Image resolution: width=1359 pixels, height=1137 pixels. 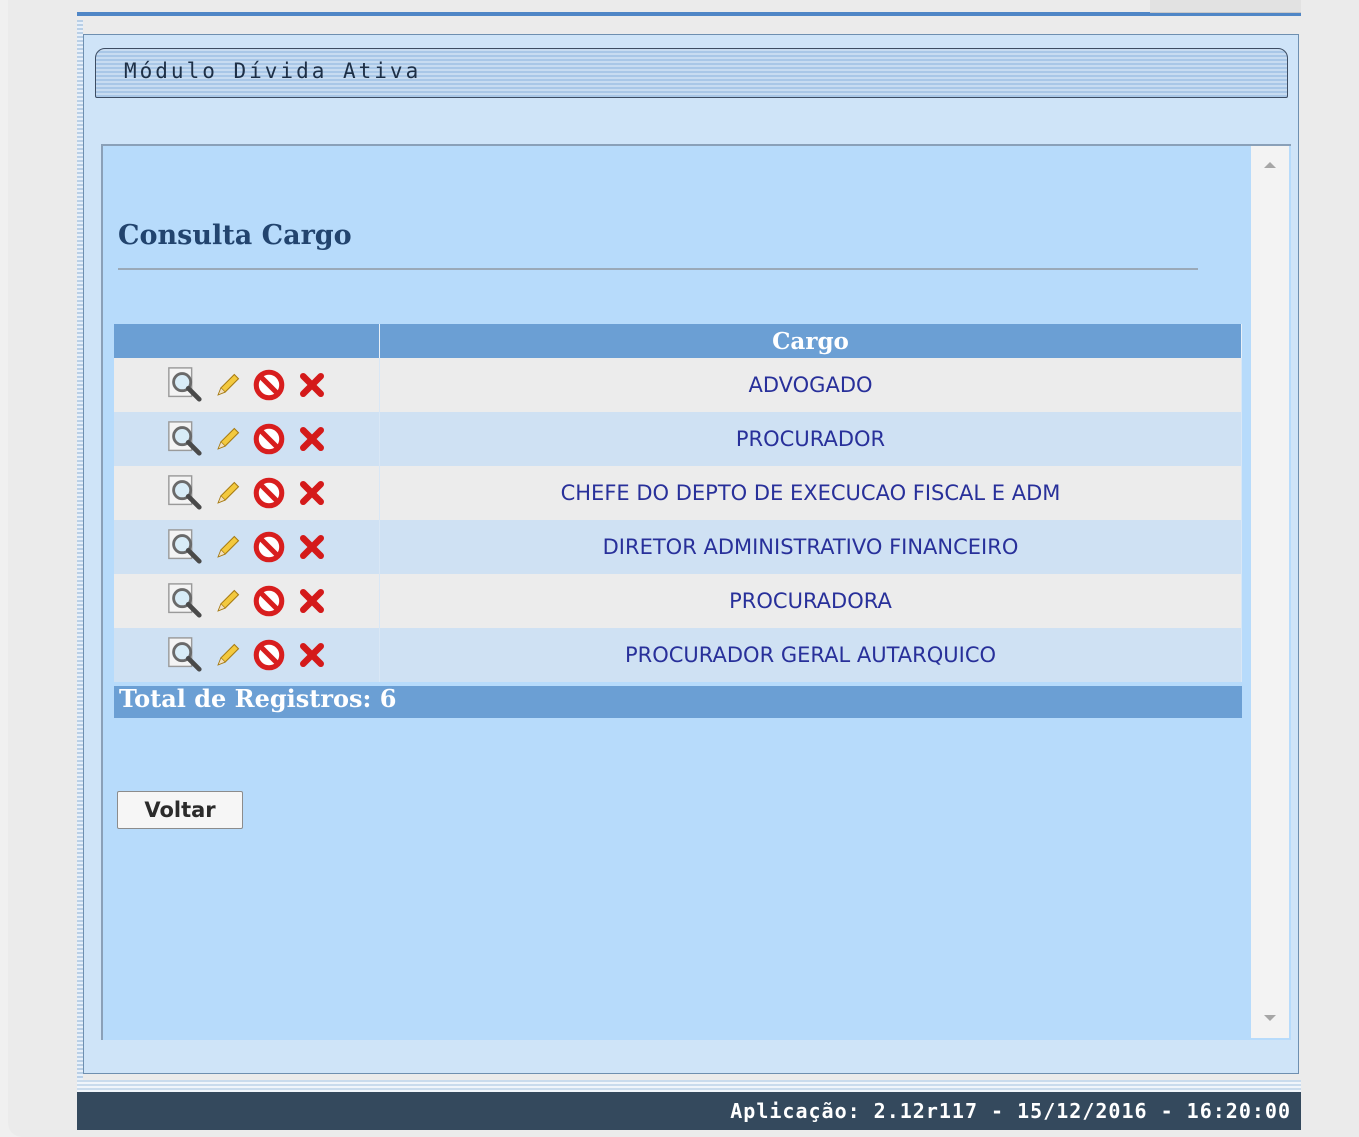 I want to click on total-row: Total de Registros: 6, so click(x=678, y=701).